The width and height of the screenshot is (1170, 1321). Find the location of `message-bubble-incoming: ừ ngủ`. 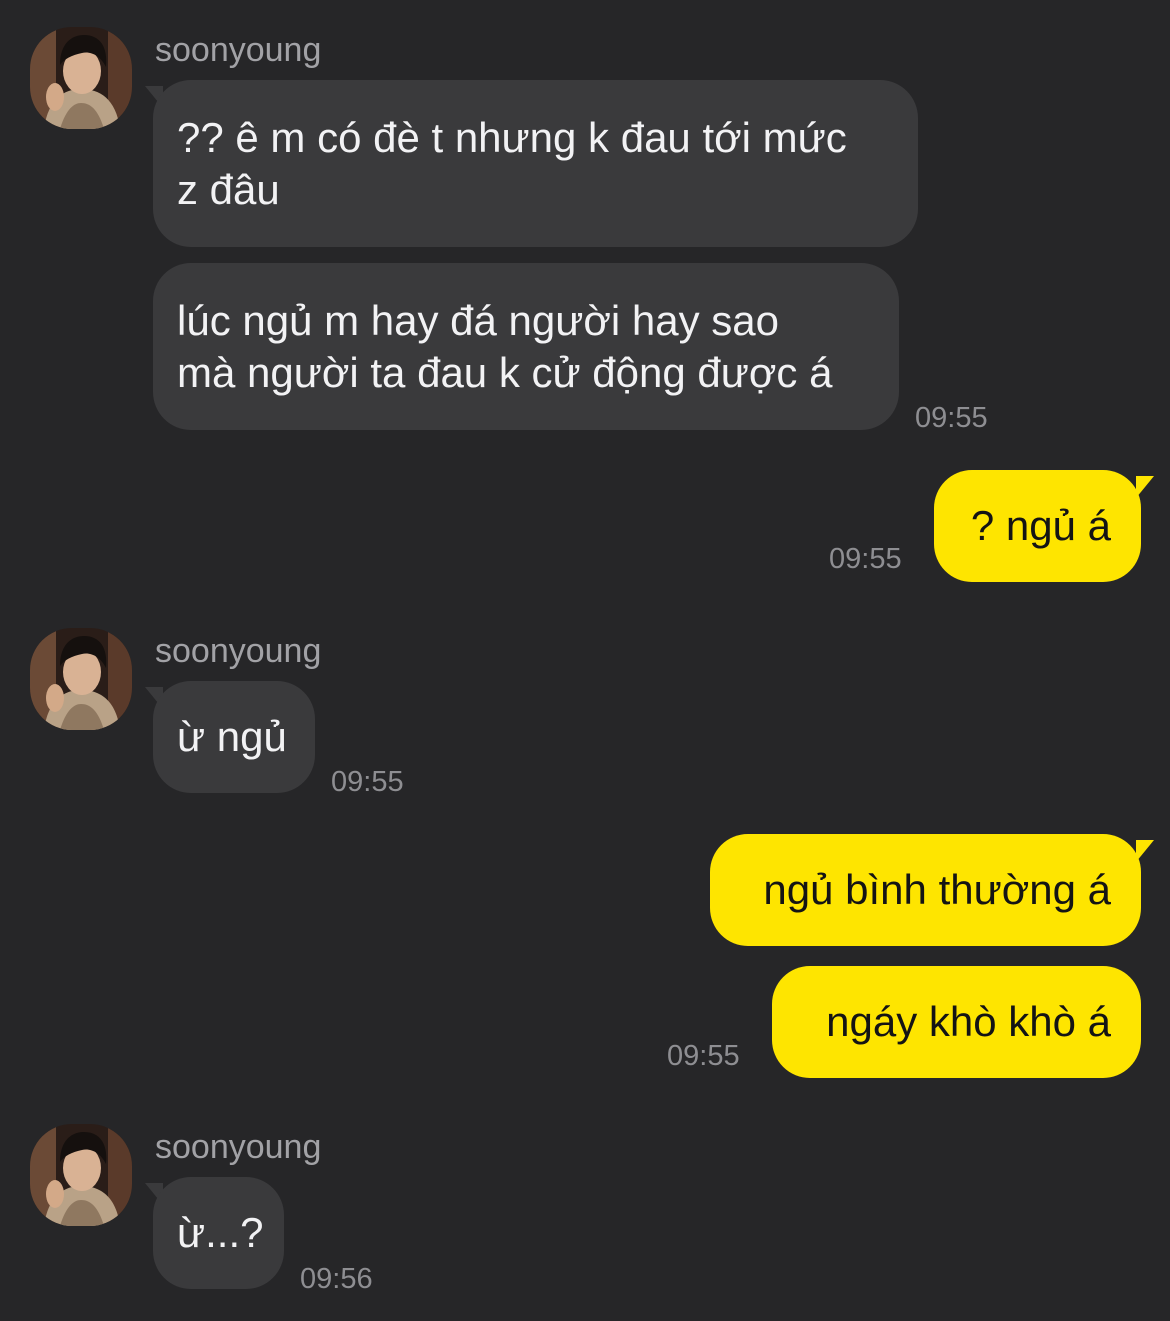

message-bubble-incoming: ừ ngủ is located at coordinates (234, 737).